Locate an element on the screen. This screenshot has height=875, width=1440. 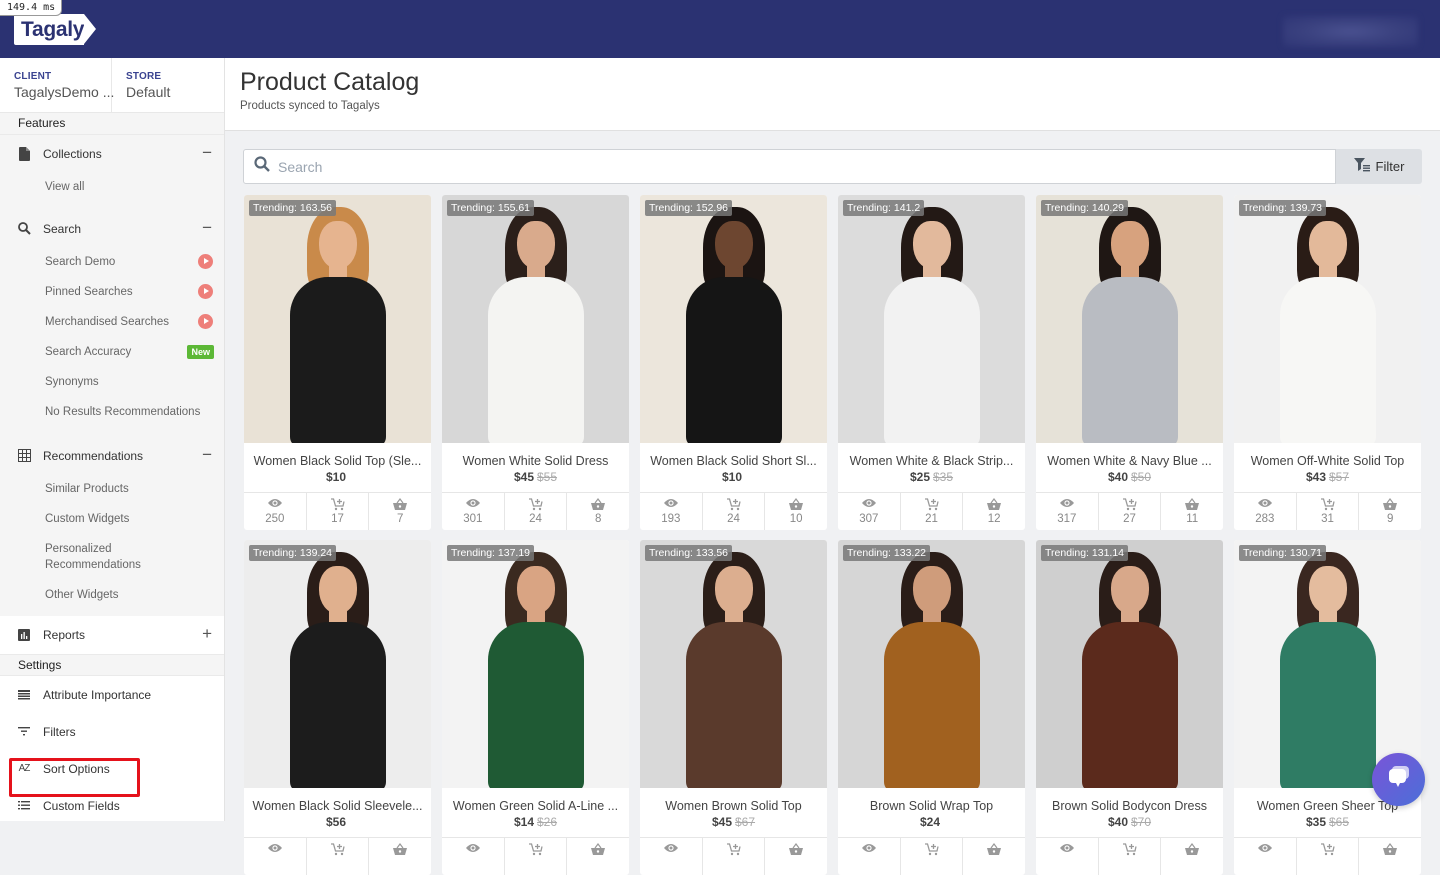
product-image: Trending: 139.73 is located at coordinates (1327, 319).